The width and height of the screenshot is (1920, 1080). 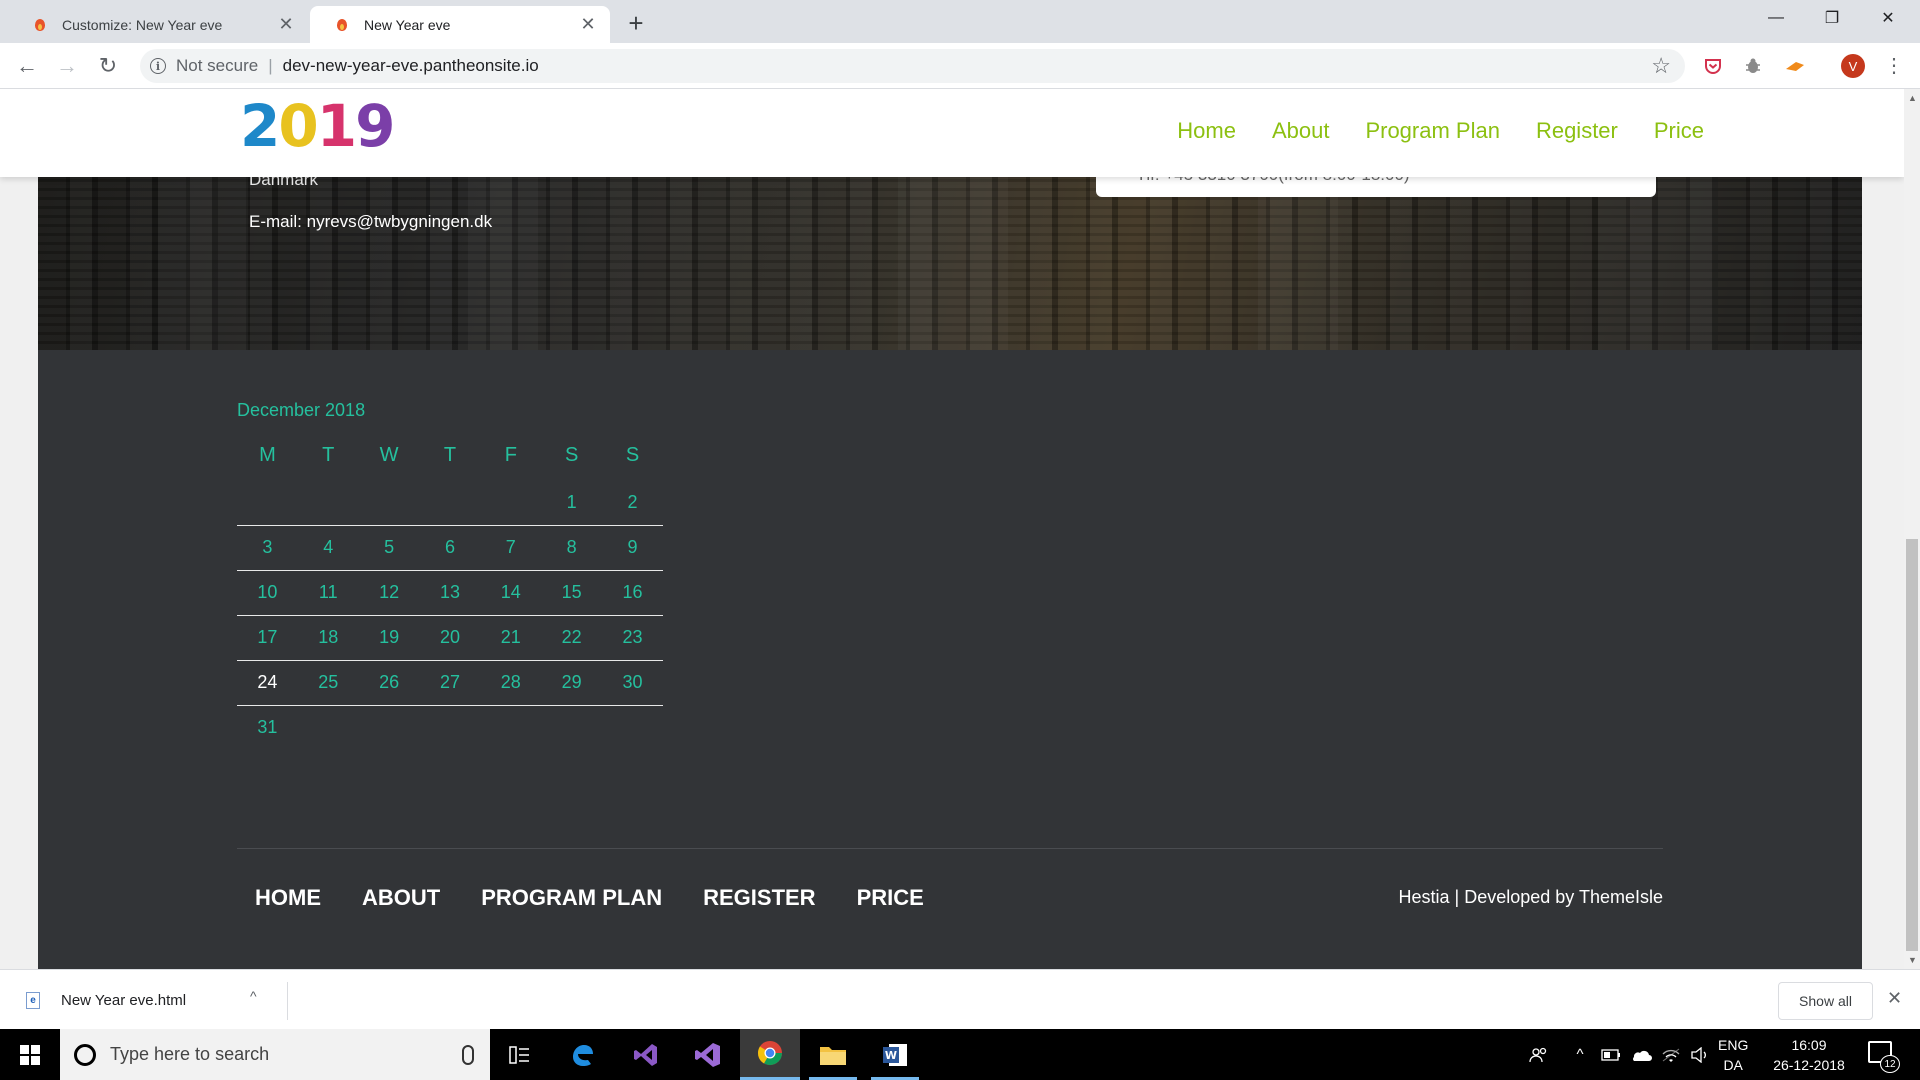 I want to click on weekday-header: S, so click(x=632, y=454).